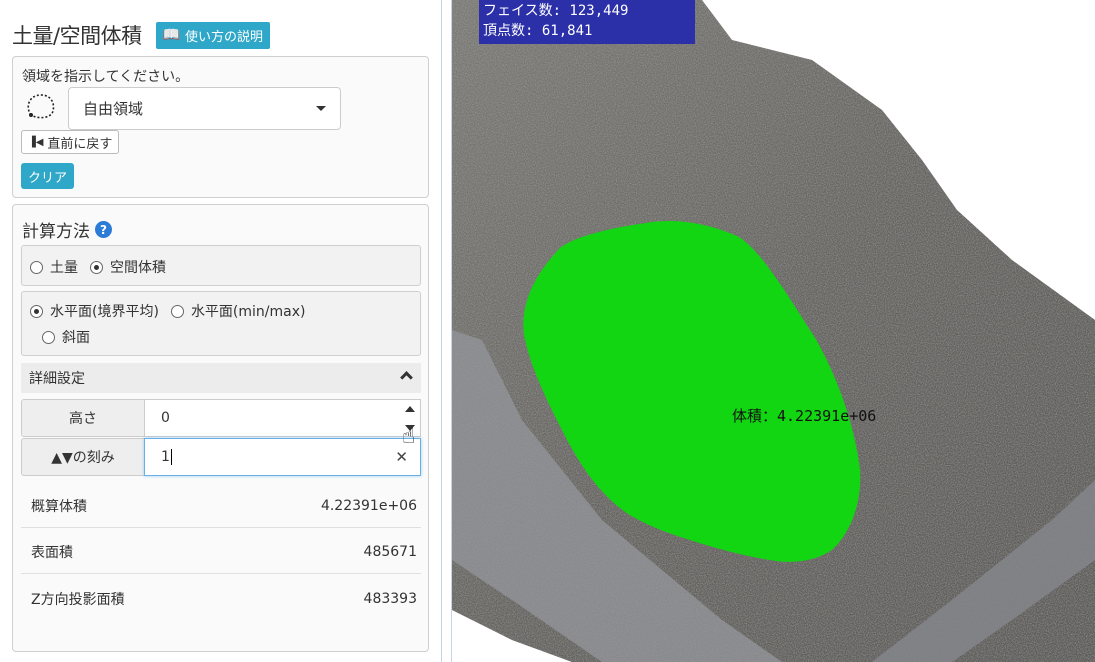  I want to click on plane-radio-group: 水平面(境界平均) 水平面(min/max) 斜面, so click(221, 323).